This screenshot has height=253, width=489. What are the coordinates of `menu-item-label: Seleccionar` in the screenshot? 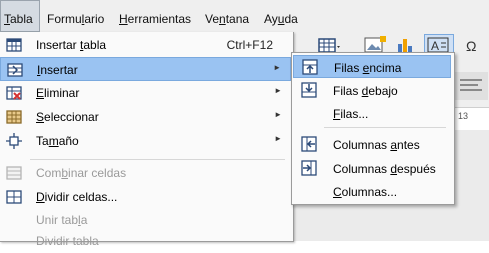 It's located at (67, 117).